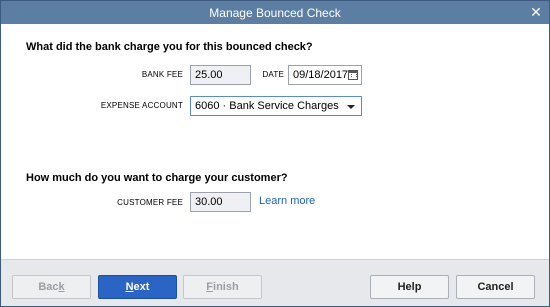 This screenshot has height=307, width=550. What do you see at coordinates (150, 202) in the screenshot?
I see `customer-fee-label: CUSTOMER FEE` at bounding box center [150, 202].